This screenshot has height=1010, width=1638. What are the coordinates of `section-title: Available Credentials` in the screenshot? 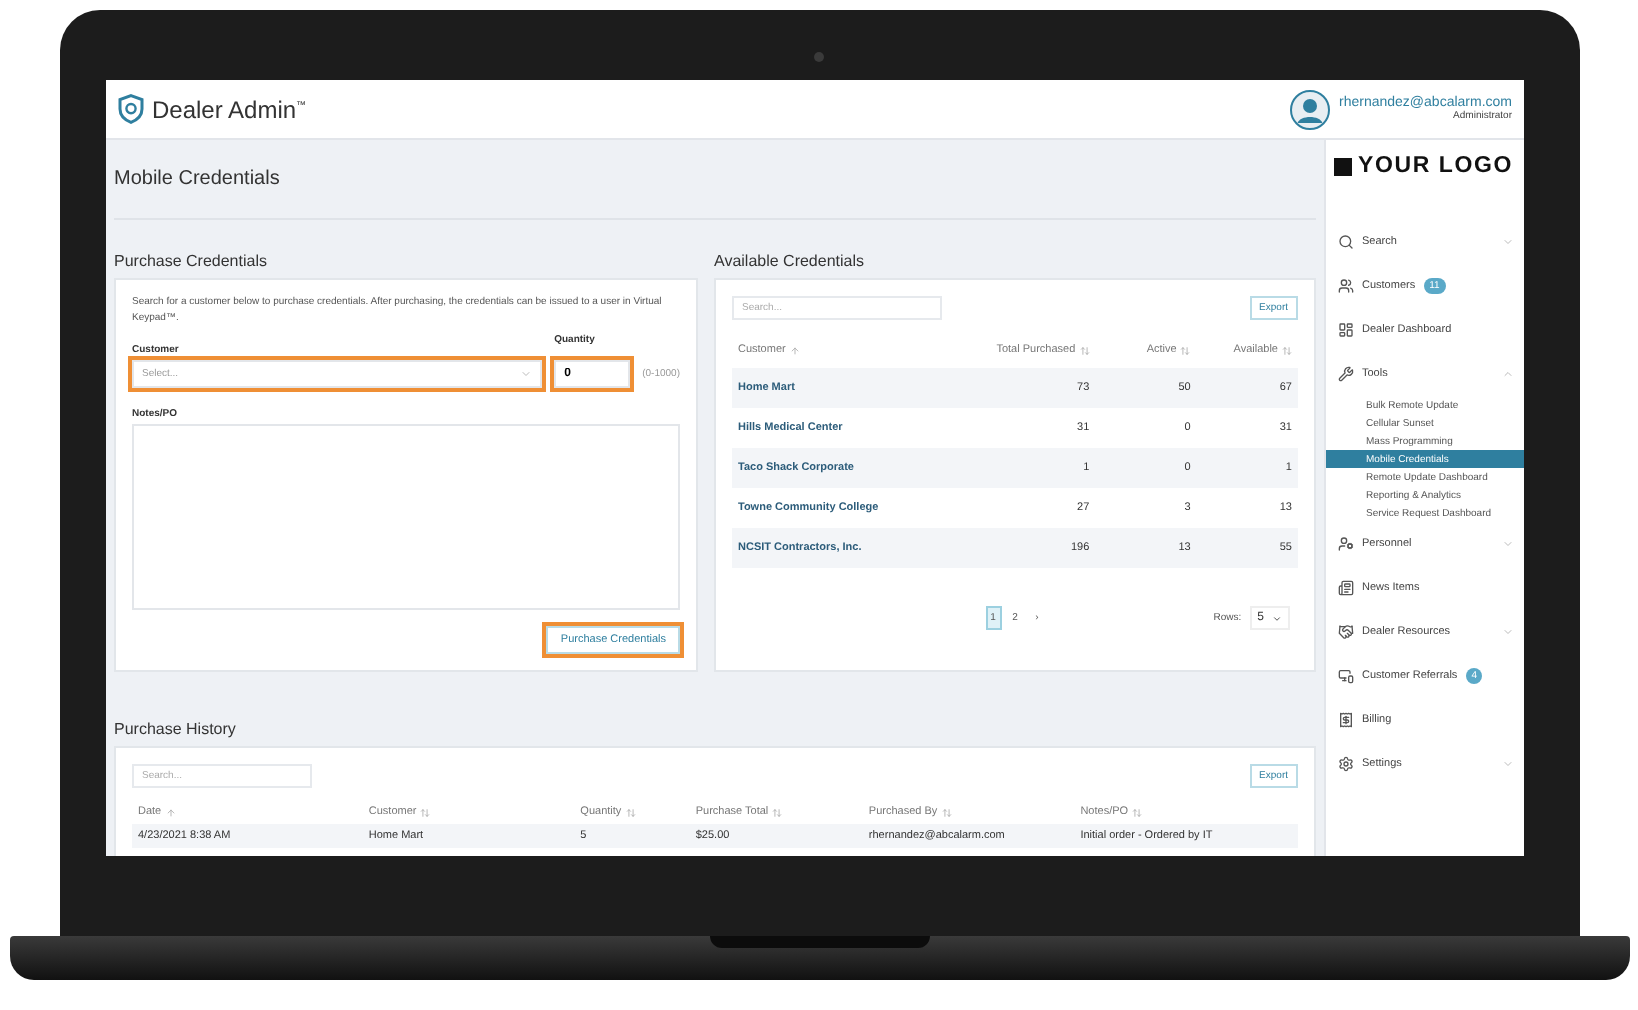 It's located at (790, 262).